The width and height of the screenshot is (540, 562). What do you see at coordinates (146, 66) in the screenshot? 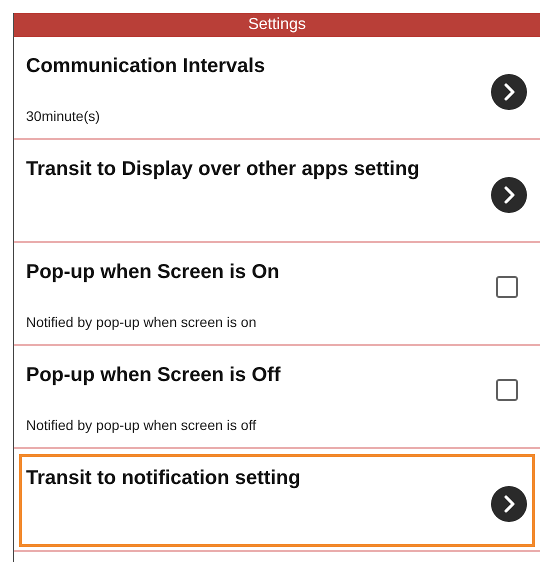
I see `item-title: Communication Intervals` at bounding box center [146, 66].